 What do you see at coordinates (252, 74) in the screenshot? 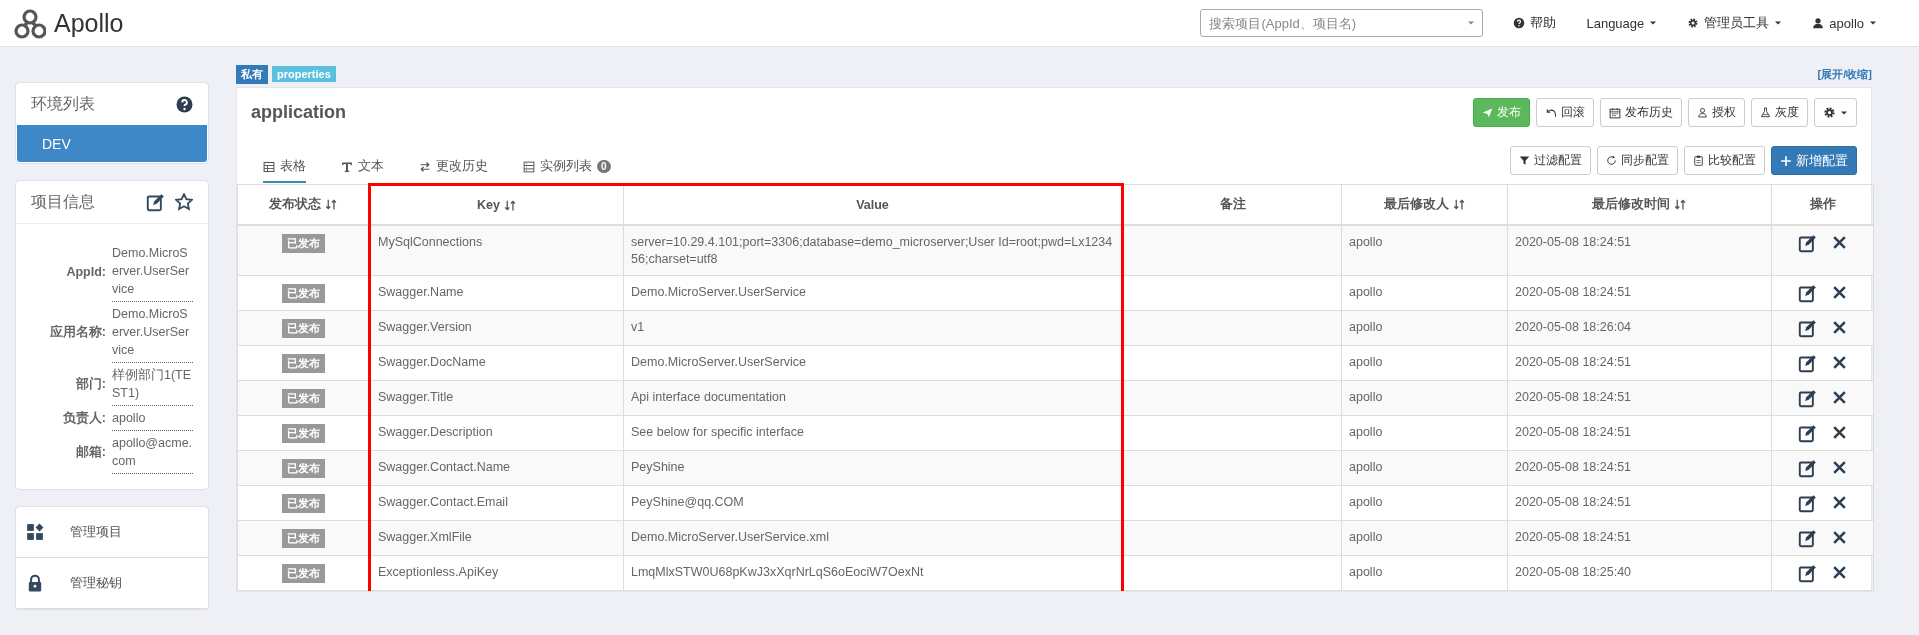
I see `namespace-tag: 私有` at bounding box center [252, 74].